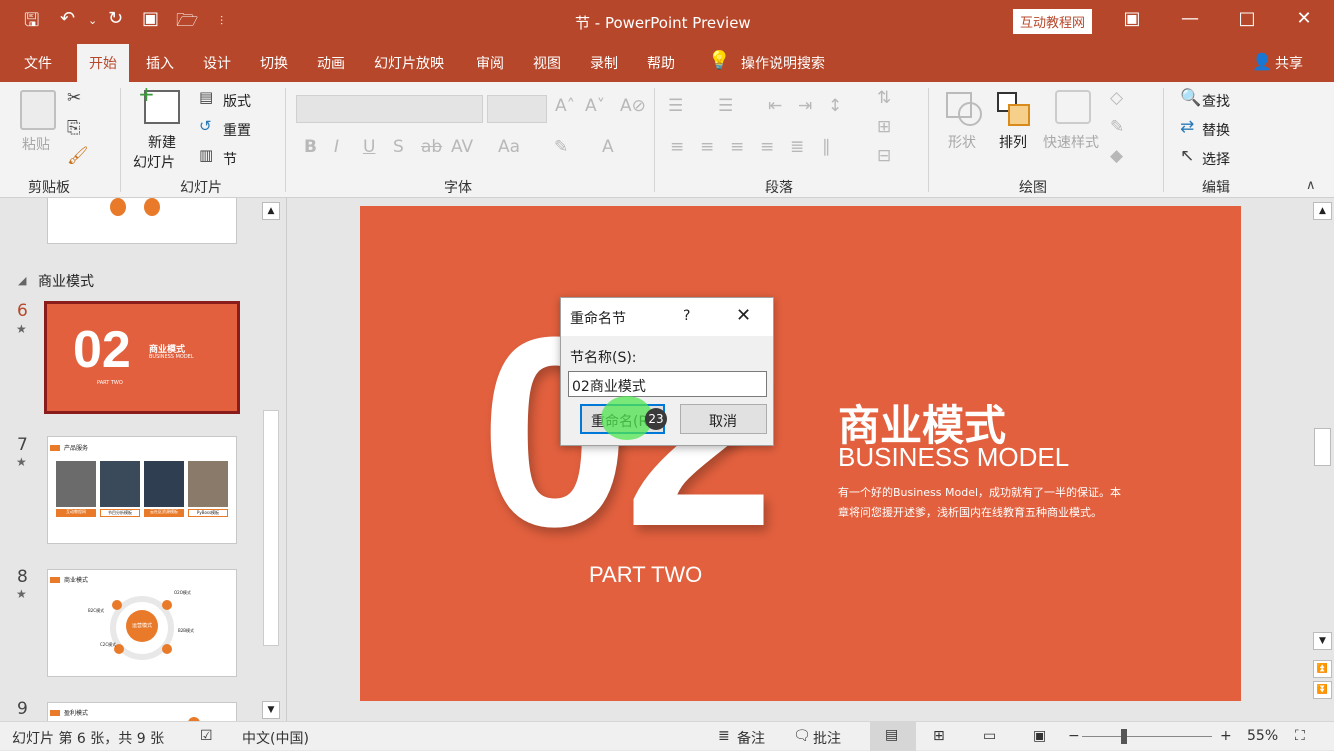 The height and width of the screenshot is (751, 1334). What do you see at coordinates (1311, 185) in the screenshot?
I see `collapse-ribbon-icon: ∧` at bounding box center [1311, 185].